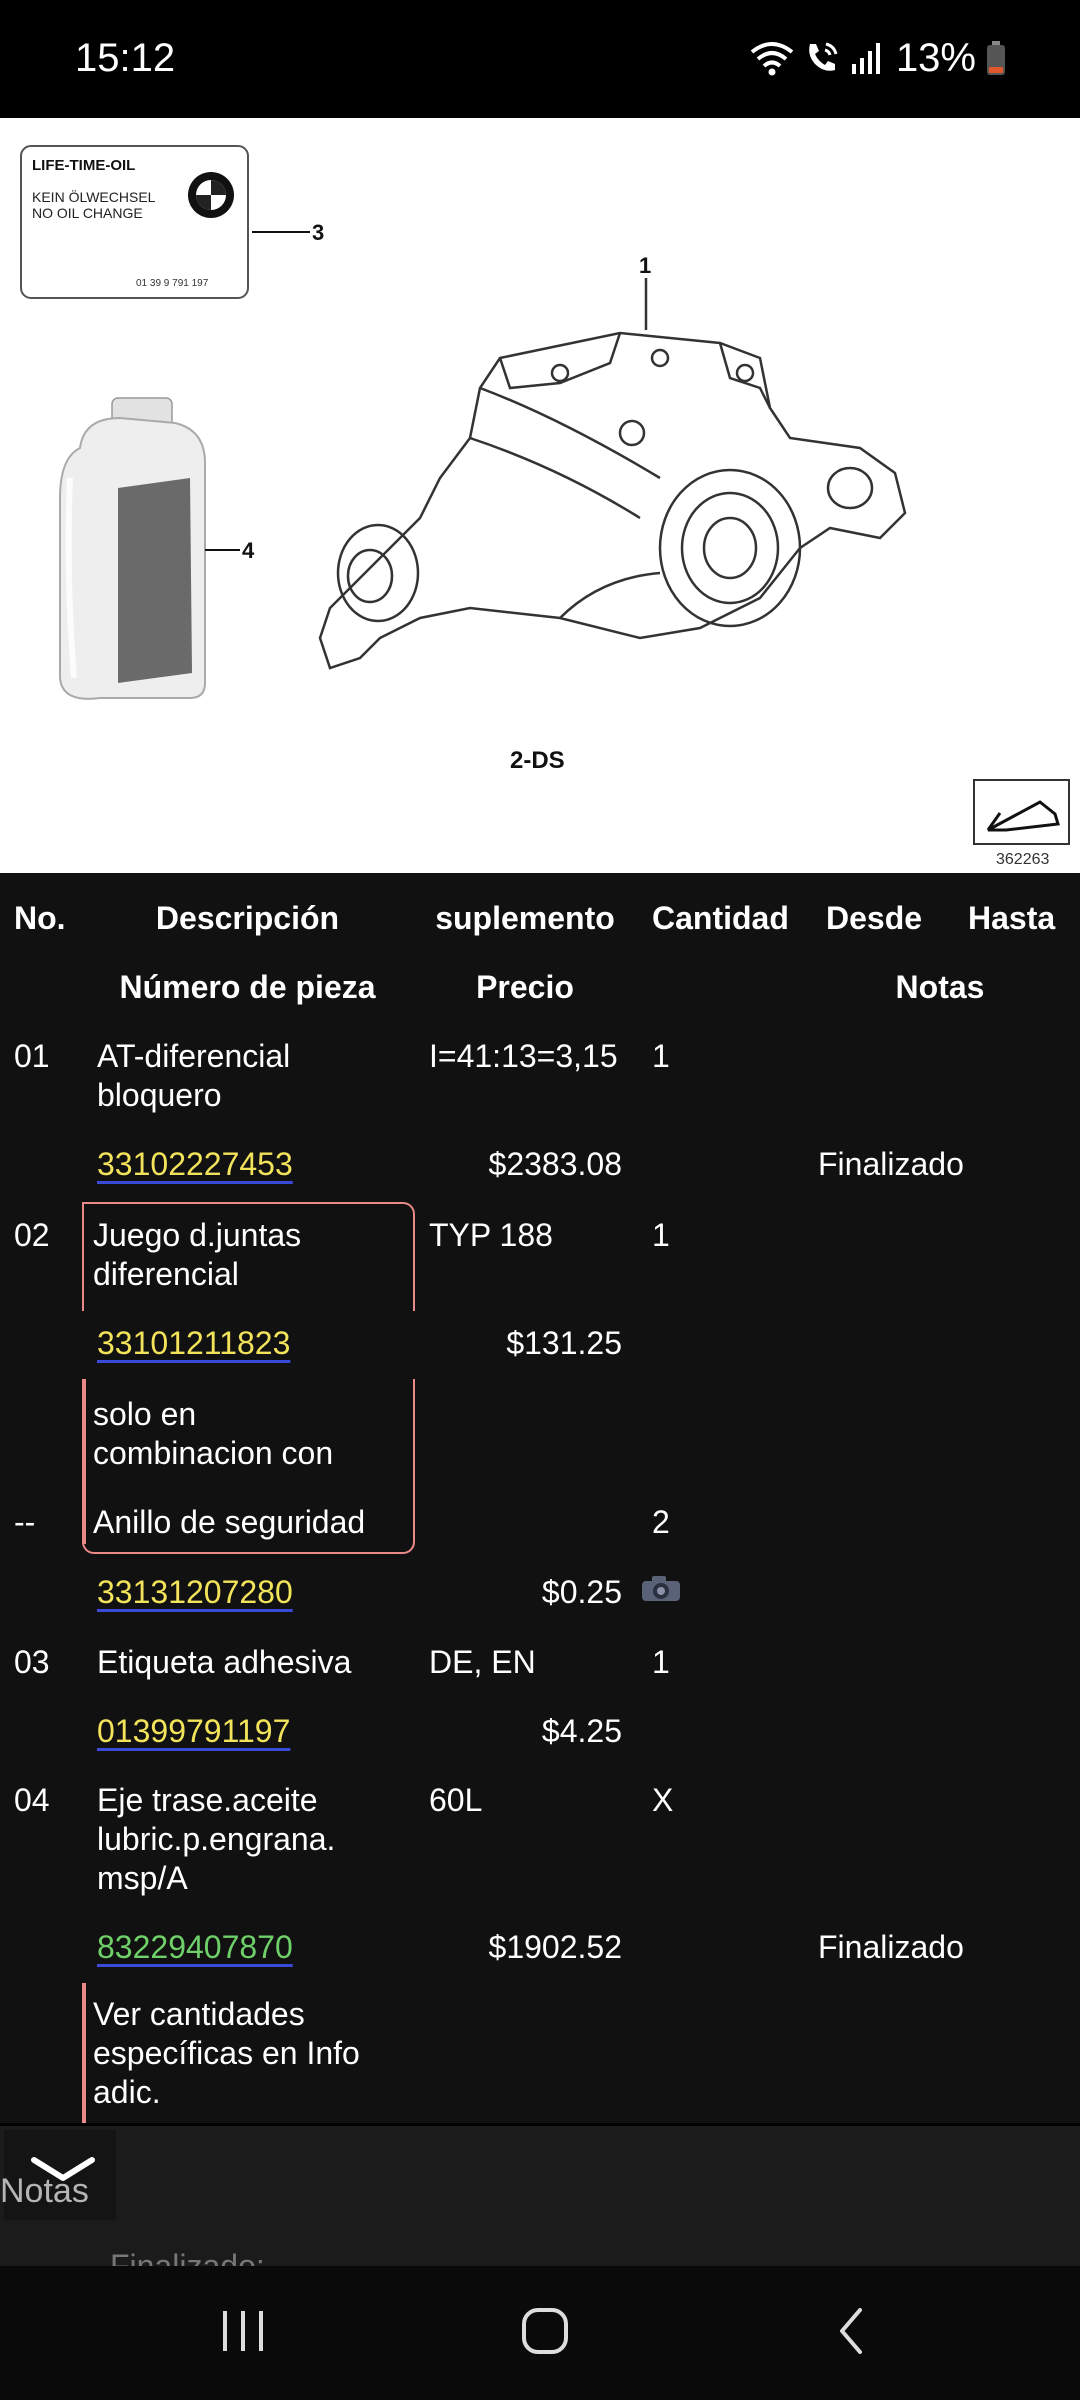  Describe the element at coordinates (248, 550) in the screenshot. I see `callout-4: 4` at that location.